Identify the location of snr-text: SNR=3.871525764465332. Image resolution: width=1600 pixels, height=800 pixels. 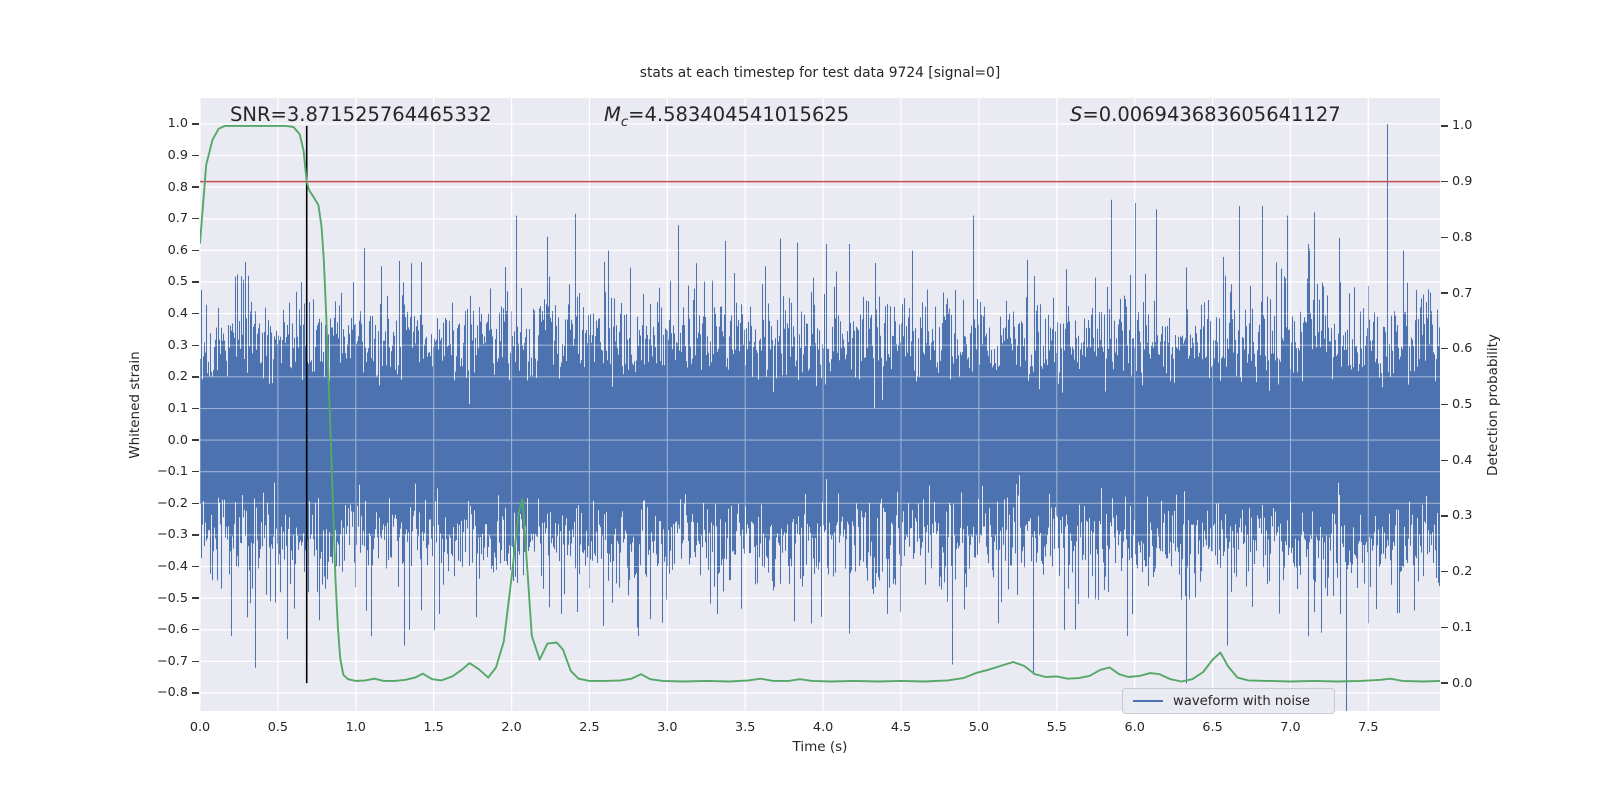
(361, 114).